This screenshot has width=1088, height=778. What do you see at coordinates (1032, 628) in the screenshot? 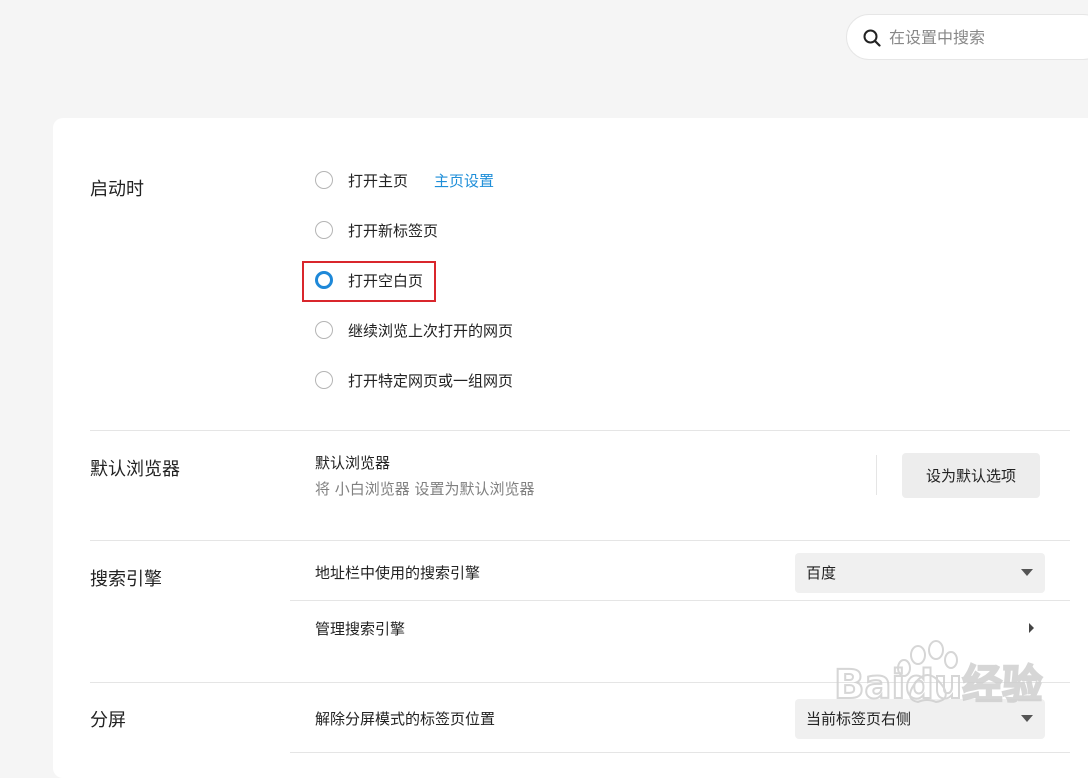
I see `chevron-right-icon` at bounding box center [1032, 628].